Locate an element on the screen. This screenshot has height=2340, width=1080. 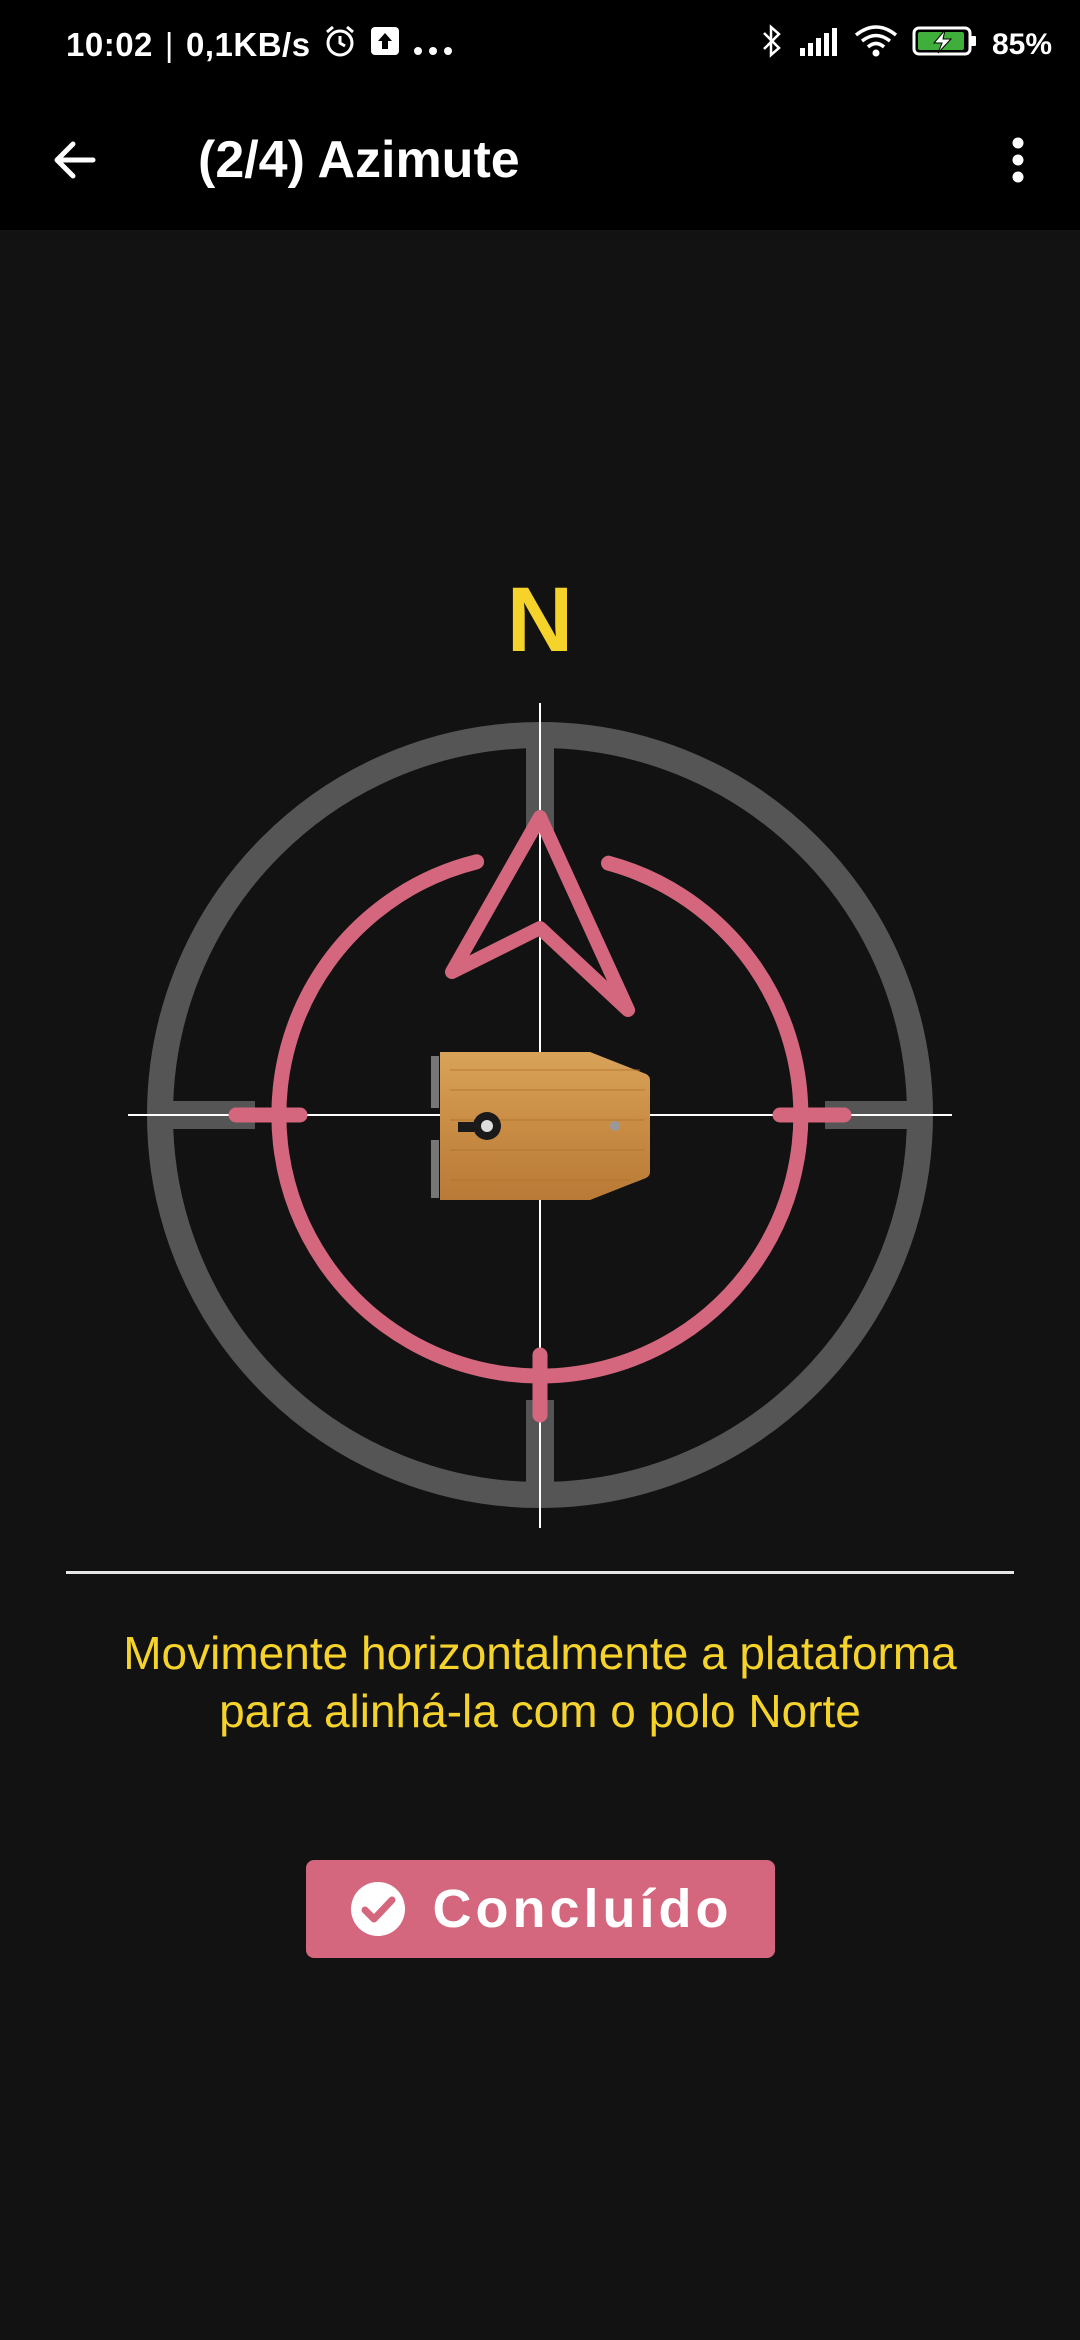
divider is located at coordinates (540, 1572).